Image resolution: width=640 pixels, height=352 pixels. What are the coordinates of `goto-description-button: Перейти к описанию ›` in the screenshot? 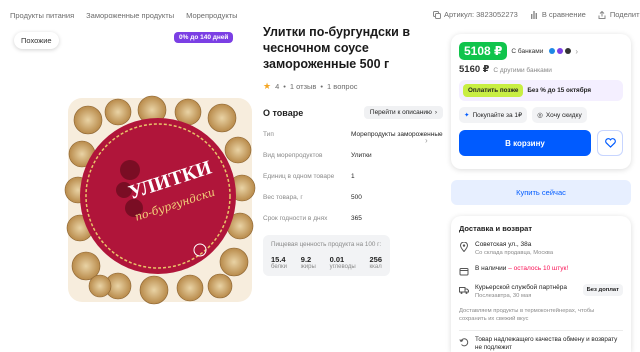 It's located at (403, 112).